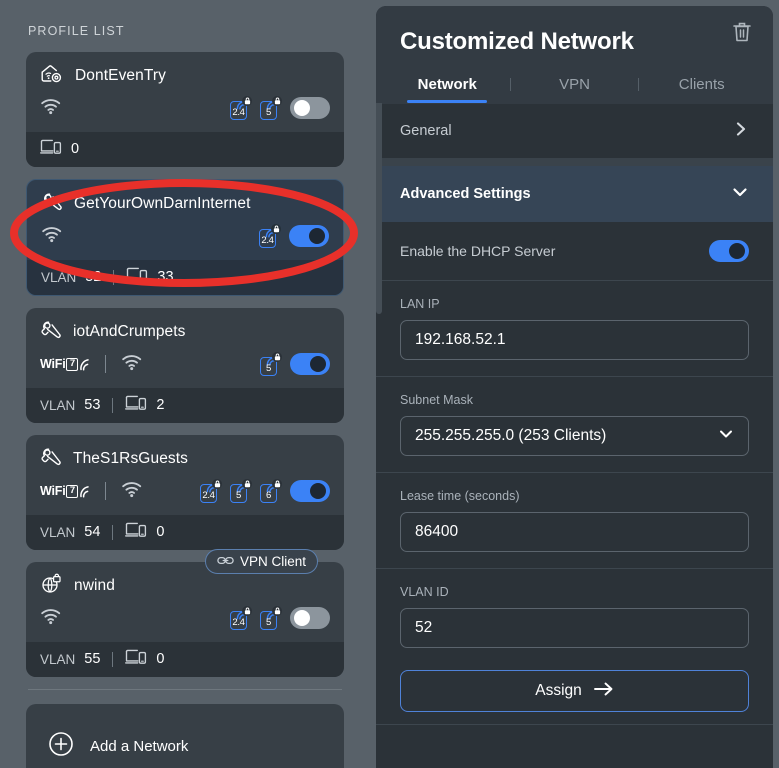  What do you see at coordinates (558, 690) in the screenshot?
I see `assign-button-label: Assign` at bounding box center [558, 690].